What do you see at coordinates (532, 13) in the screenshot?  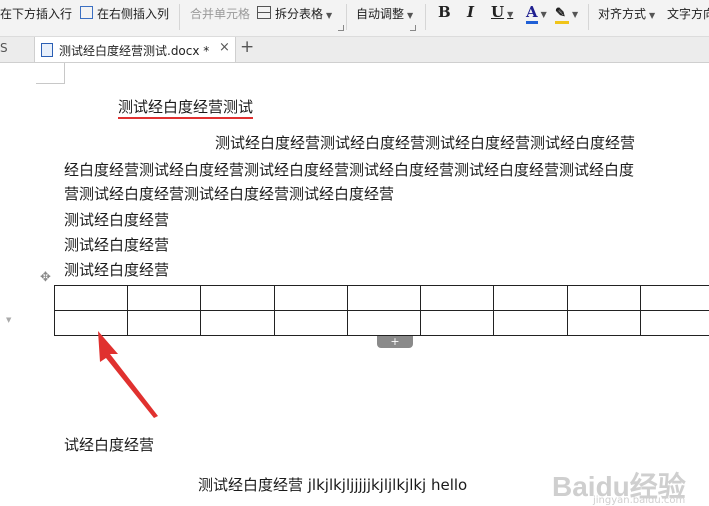 I see `font-color-label: A` at bounding box center [532, 13].